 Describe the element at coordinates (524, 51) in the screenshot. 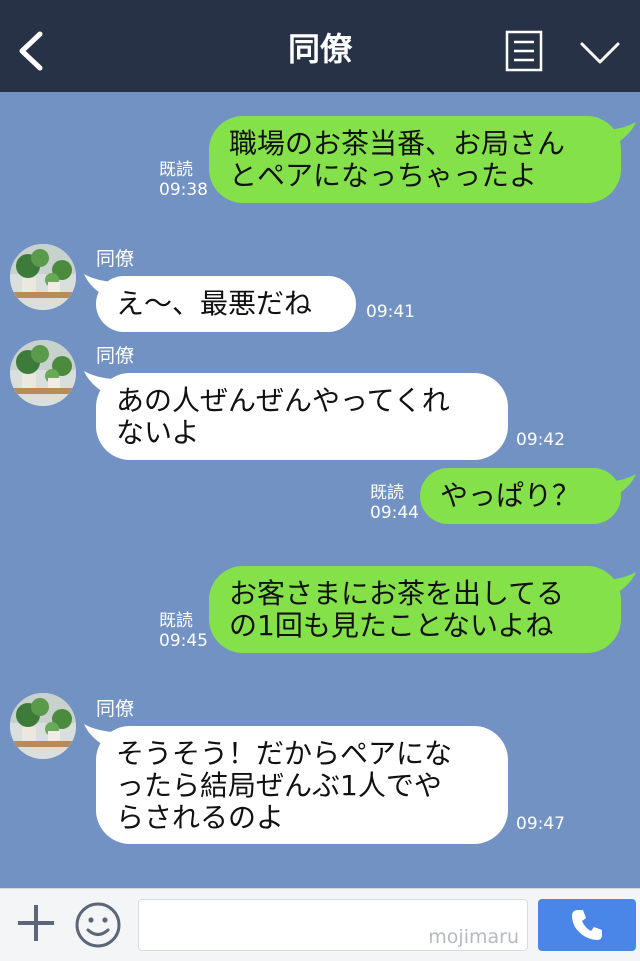

I see `menu-list-icon` at that location.